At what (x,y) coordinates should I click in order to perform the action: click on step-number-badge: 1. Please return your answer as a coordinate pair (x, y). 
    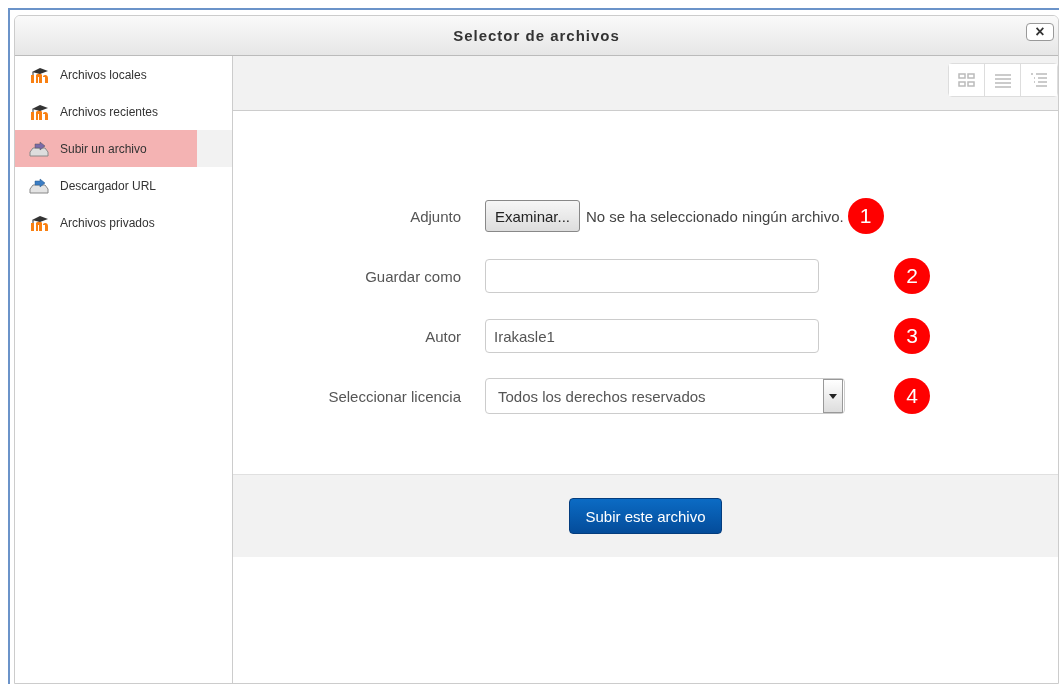
    Looking at the image, I should click on (865, 216).